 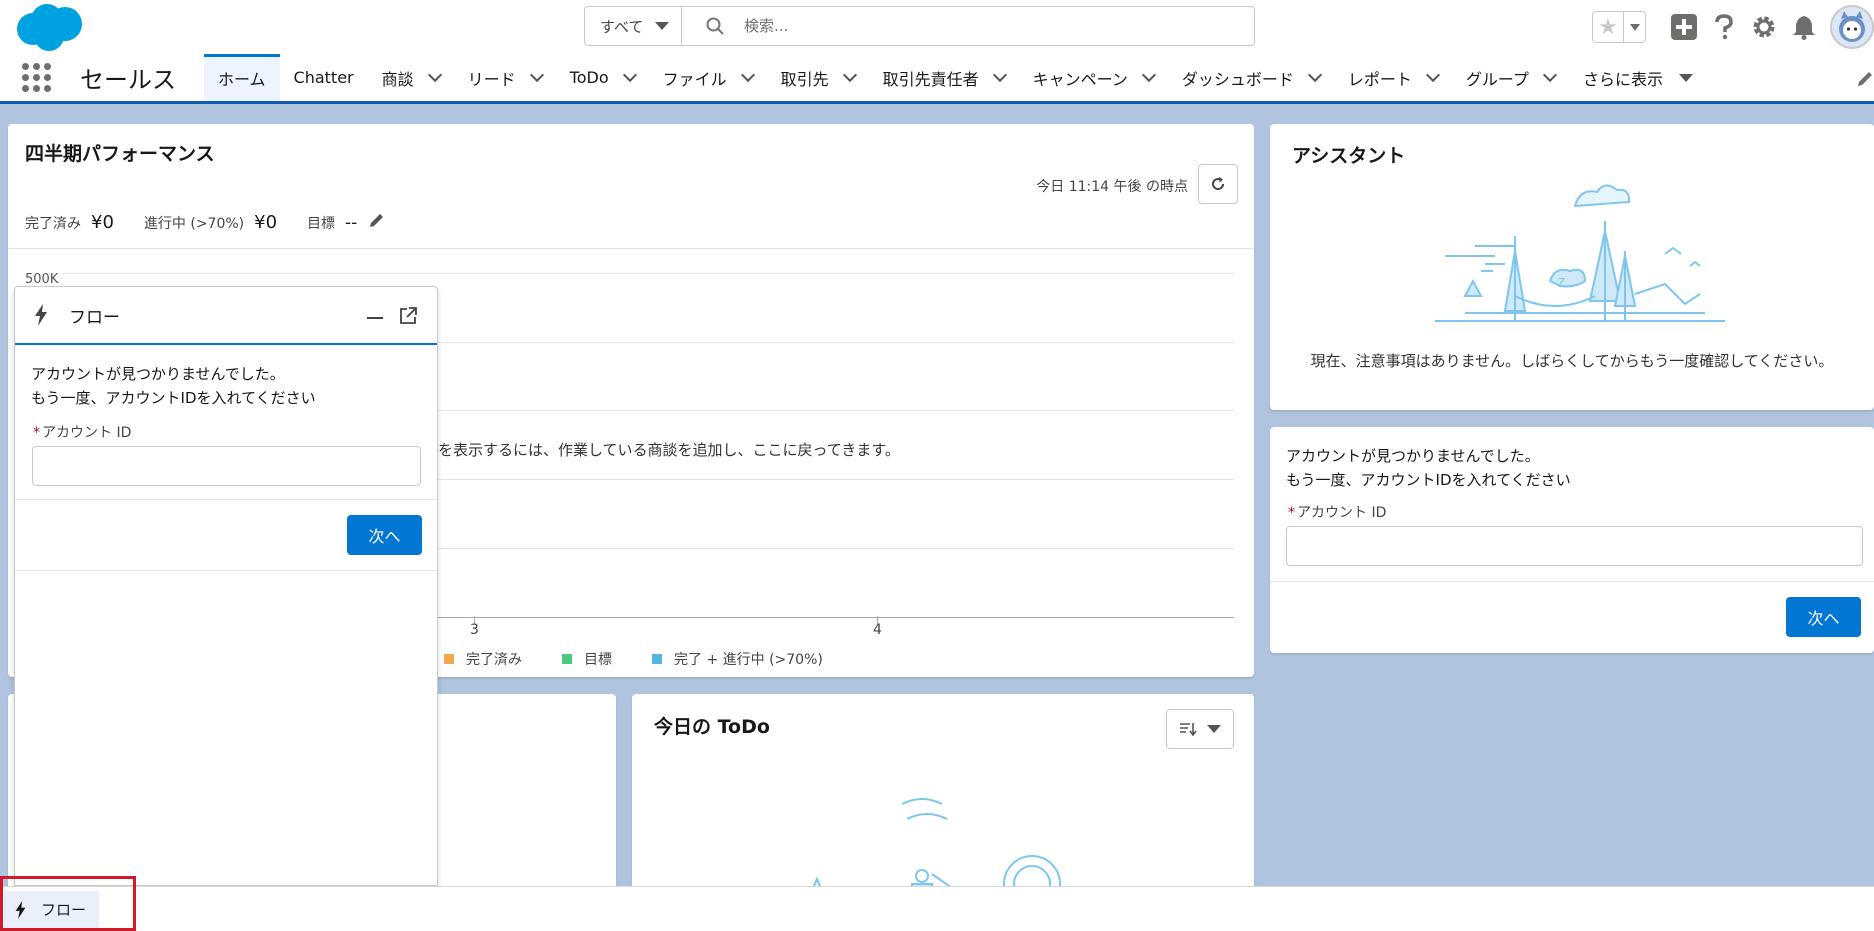 I want to click on search-field, so click(x=968, y=26).